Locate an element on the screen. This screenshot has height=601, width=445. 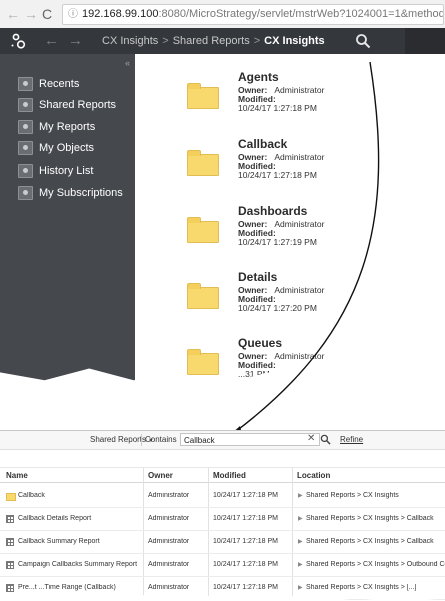
collapse-sidebar-icon: « is located at coordinates (127, 63).